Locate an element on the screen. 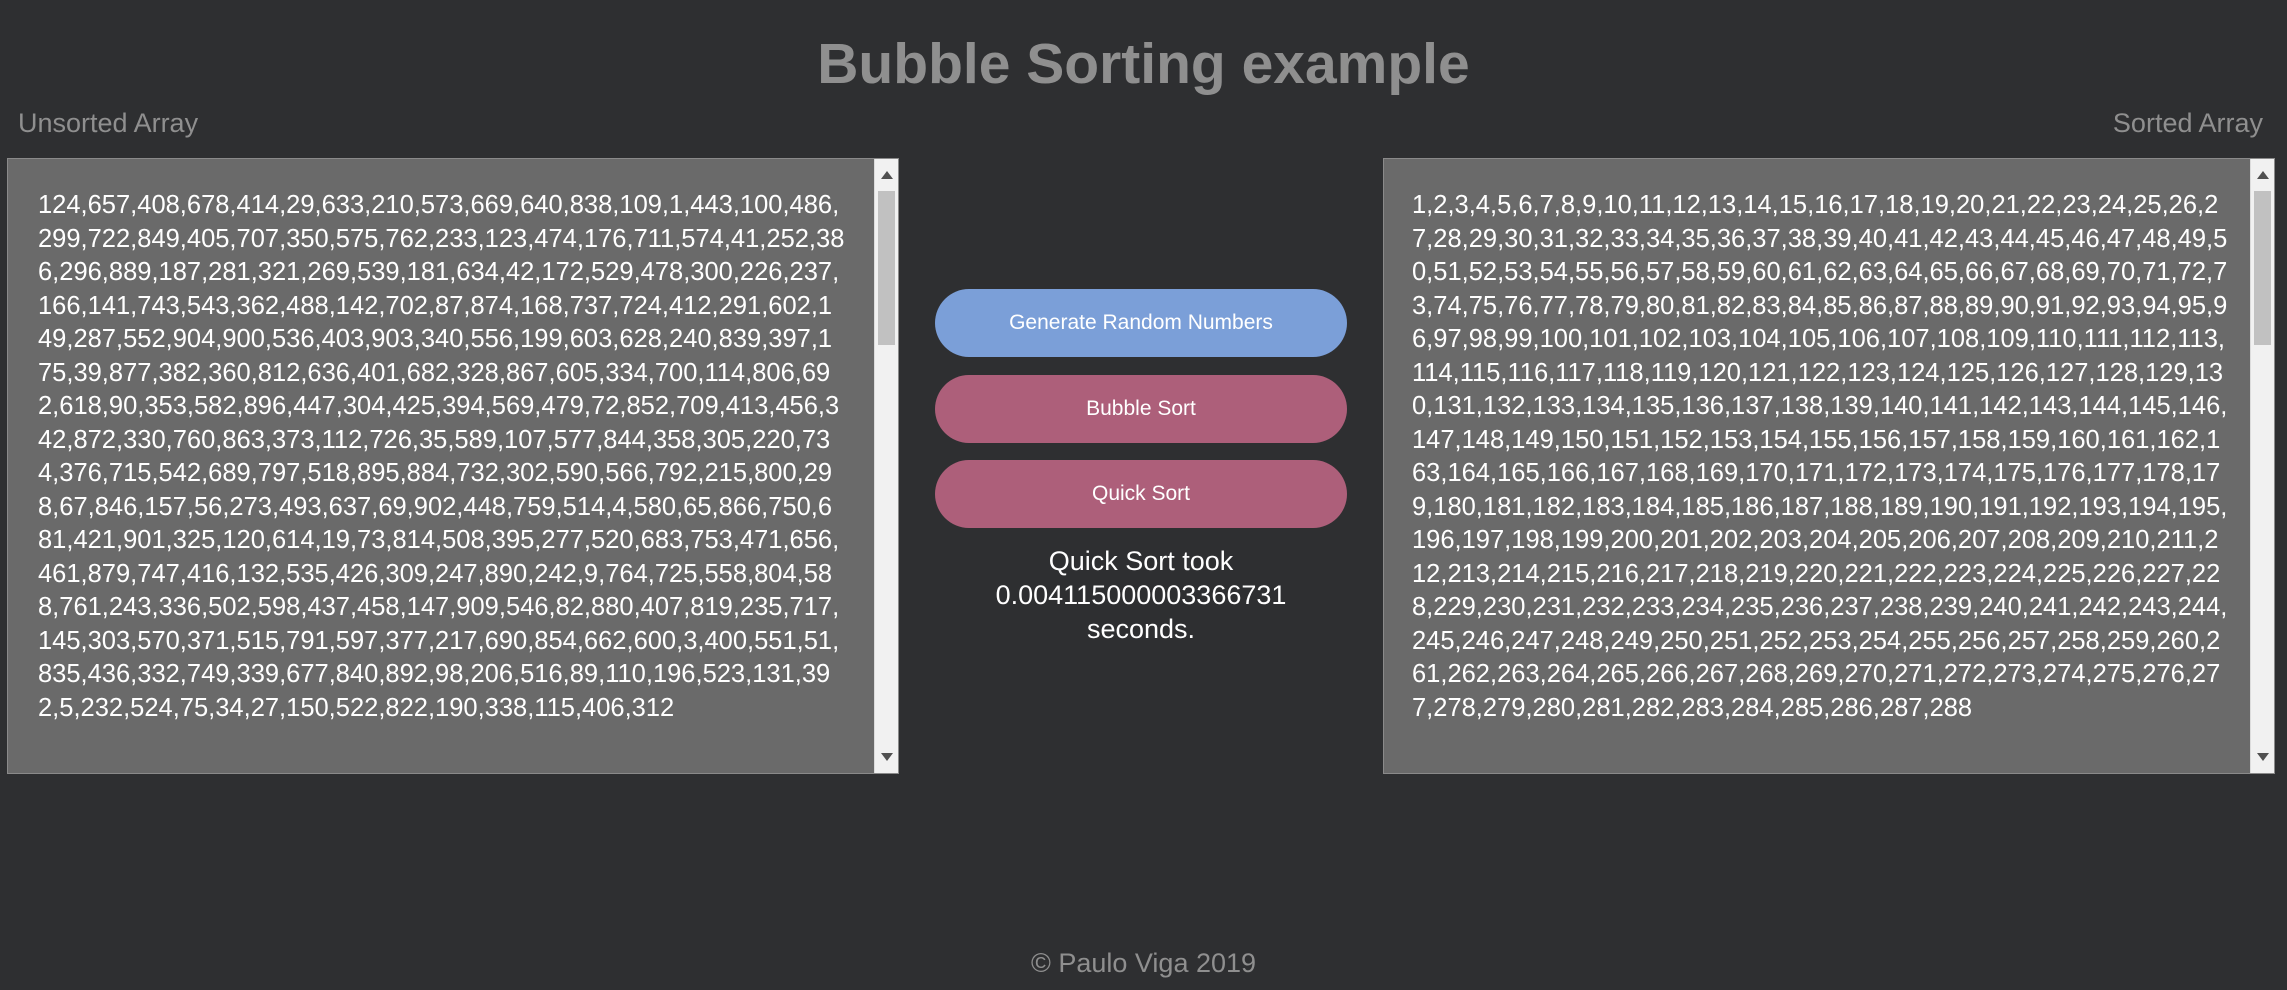  sort-result-line1: Quick Sort took is located at coordinates (1141, 561).